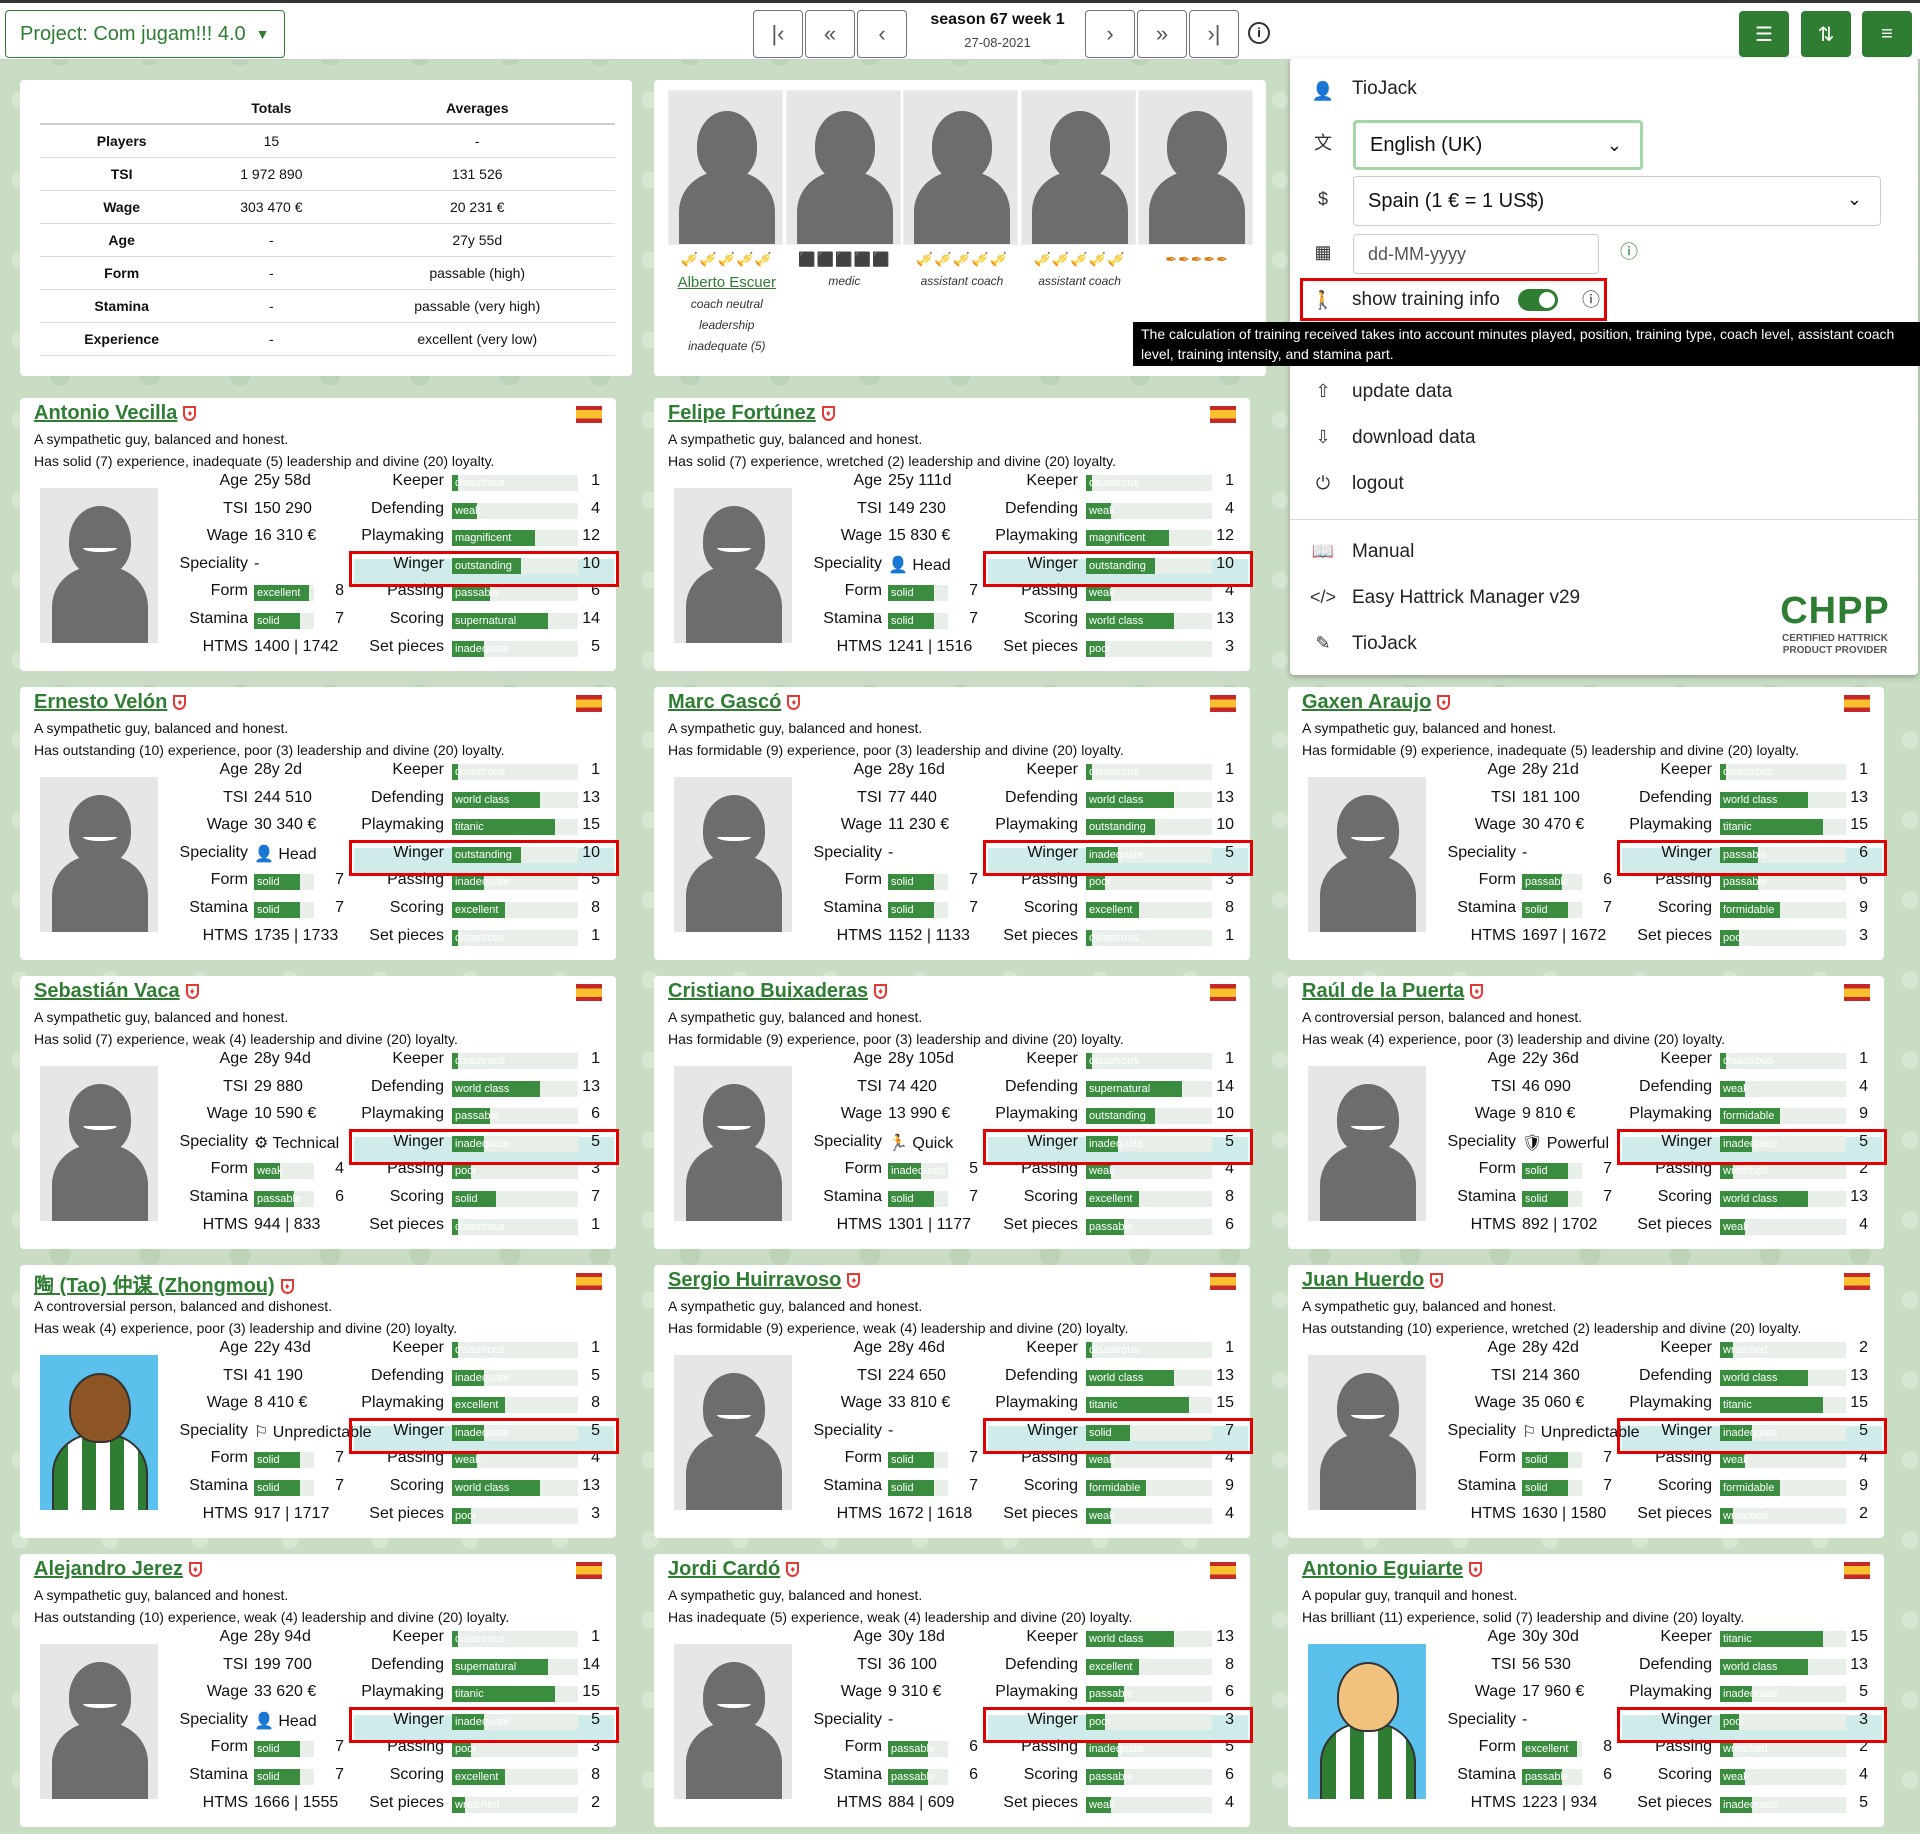  Describe the element at coordinates (1383, 552) in the screenshot. I see `manual-item: Manual` at that location.